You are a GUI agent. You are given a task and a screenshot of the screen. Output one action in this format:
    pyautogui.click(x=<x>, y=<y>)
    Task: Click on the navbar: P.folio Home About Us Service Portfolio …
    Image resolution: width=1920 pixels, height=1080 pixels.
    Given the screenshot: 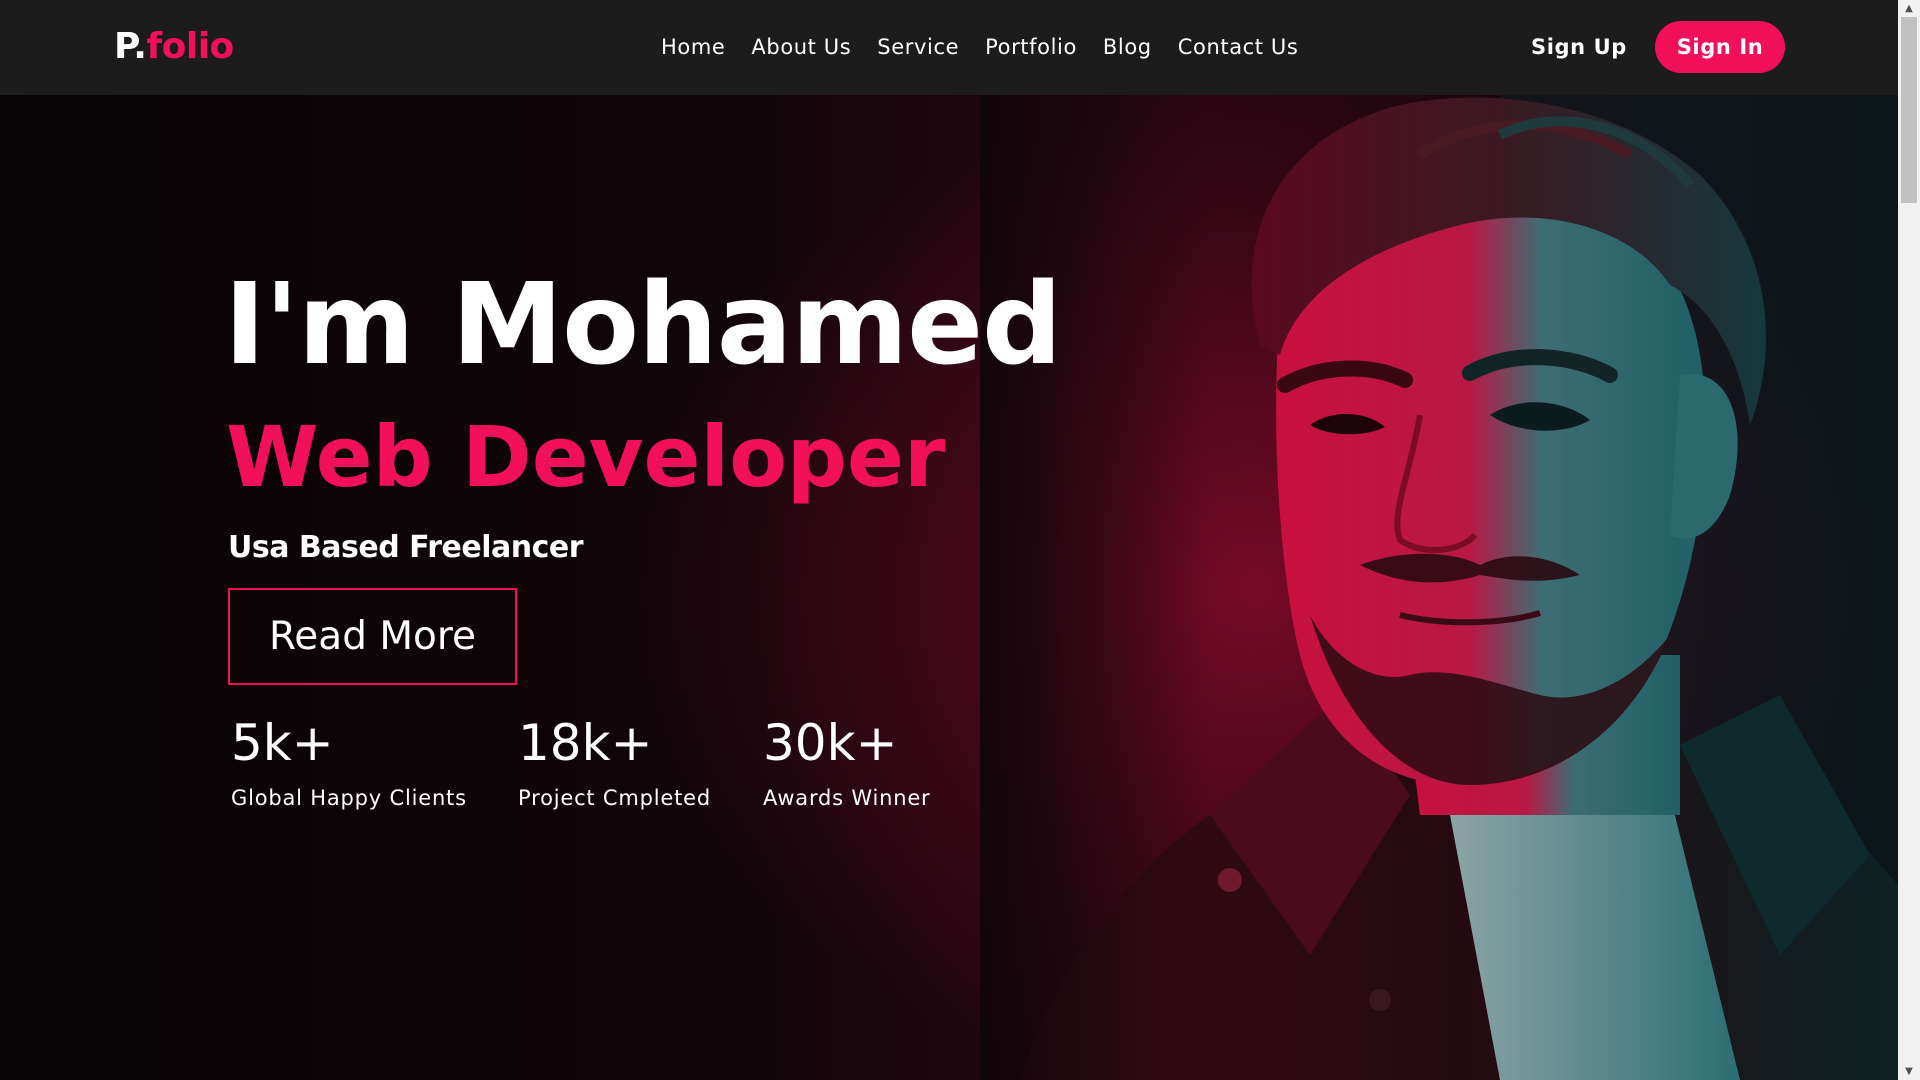 What is the action you would take?
    pyautogui.click(x=949, y=47)
    